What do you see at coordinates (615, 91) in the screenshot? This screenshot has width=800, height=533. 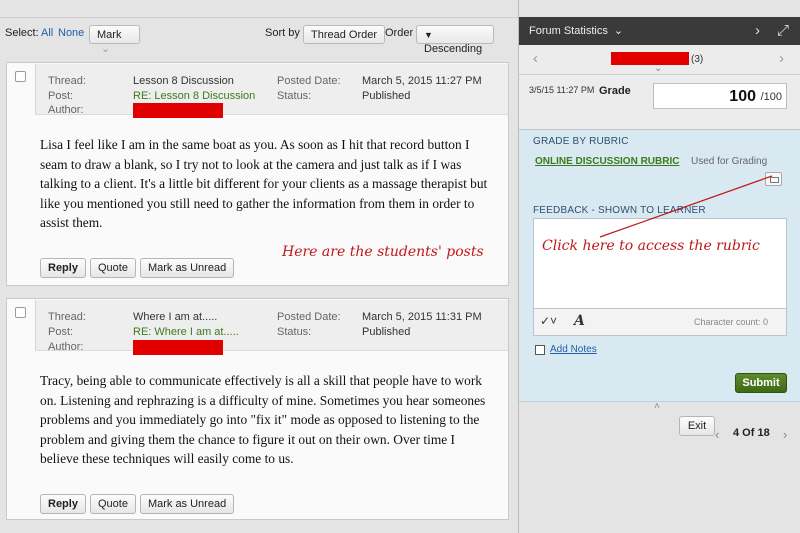 I see `grade-label: Grade` at bounding box center [615, 91].